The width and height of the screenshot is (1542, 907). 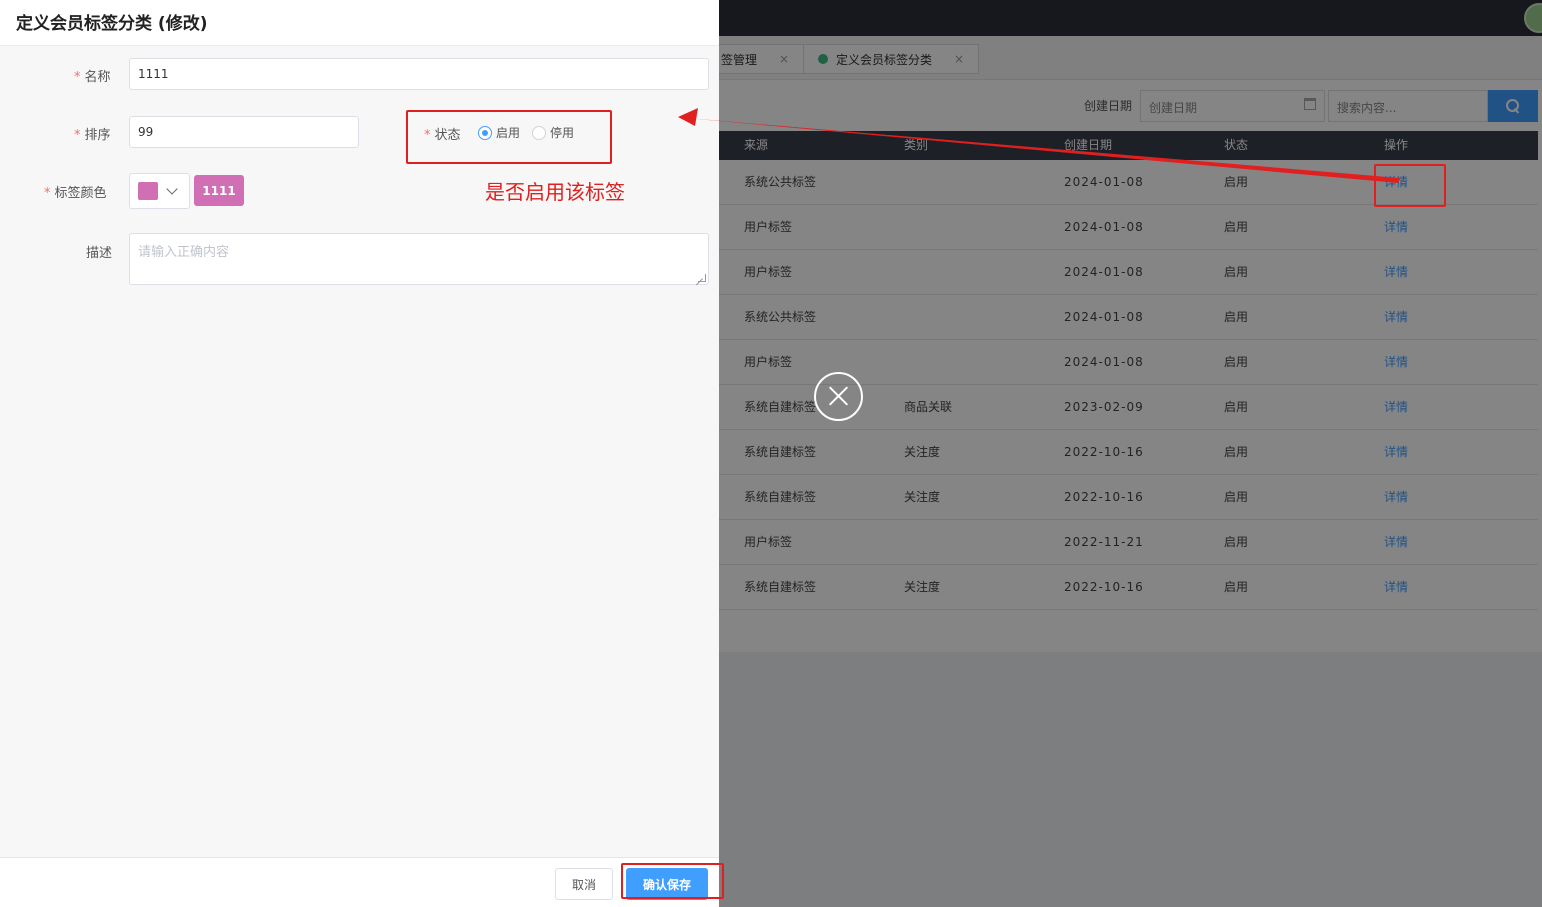 I want to click on drawer-title: 定义会员标签分类 (修改), so click(x=112, y=24).